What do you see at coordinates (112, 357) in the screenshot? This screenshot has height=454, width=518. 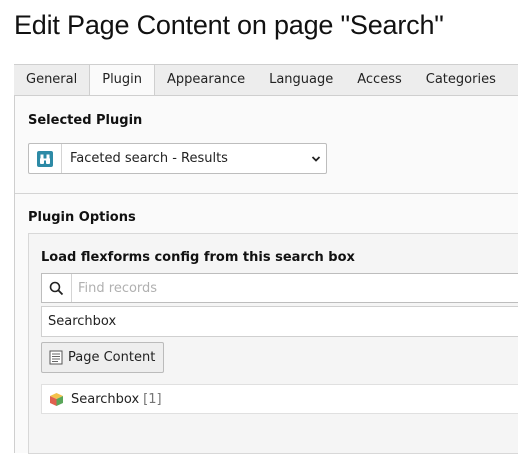 I see `page-content-button-label: Page Content` at bounding box center [112, 357].